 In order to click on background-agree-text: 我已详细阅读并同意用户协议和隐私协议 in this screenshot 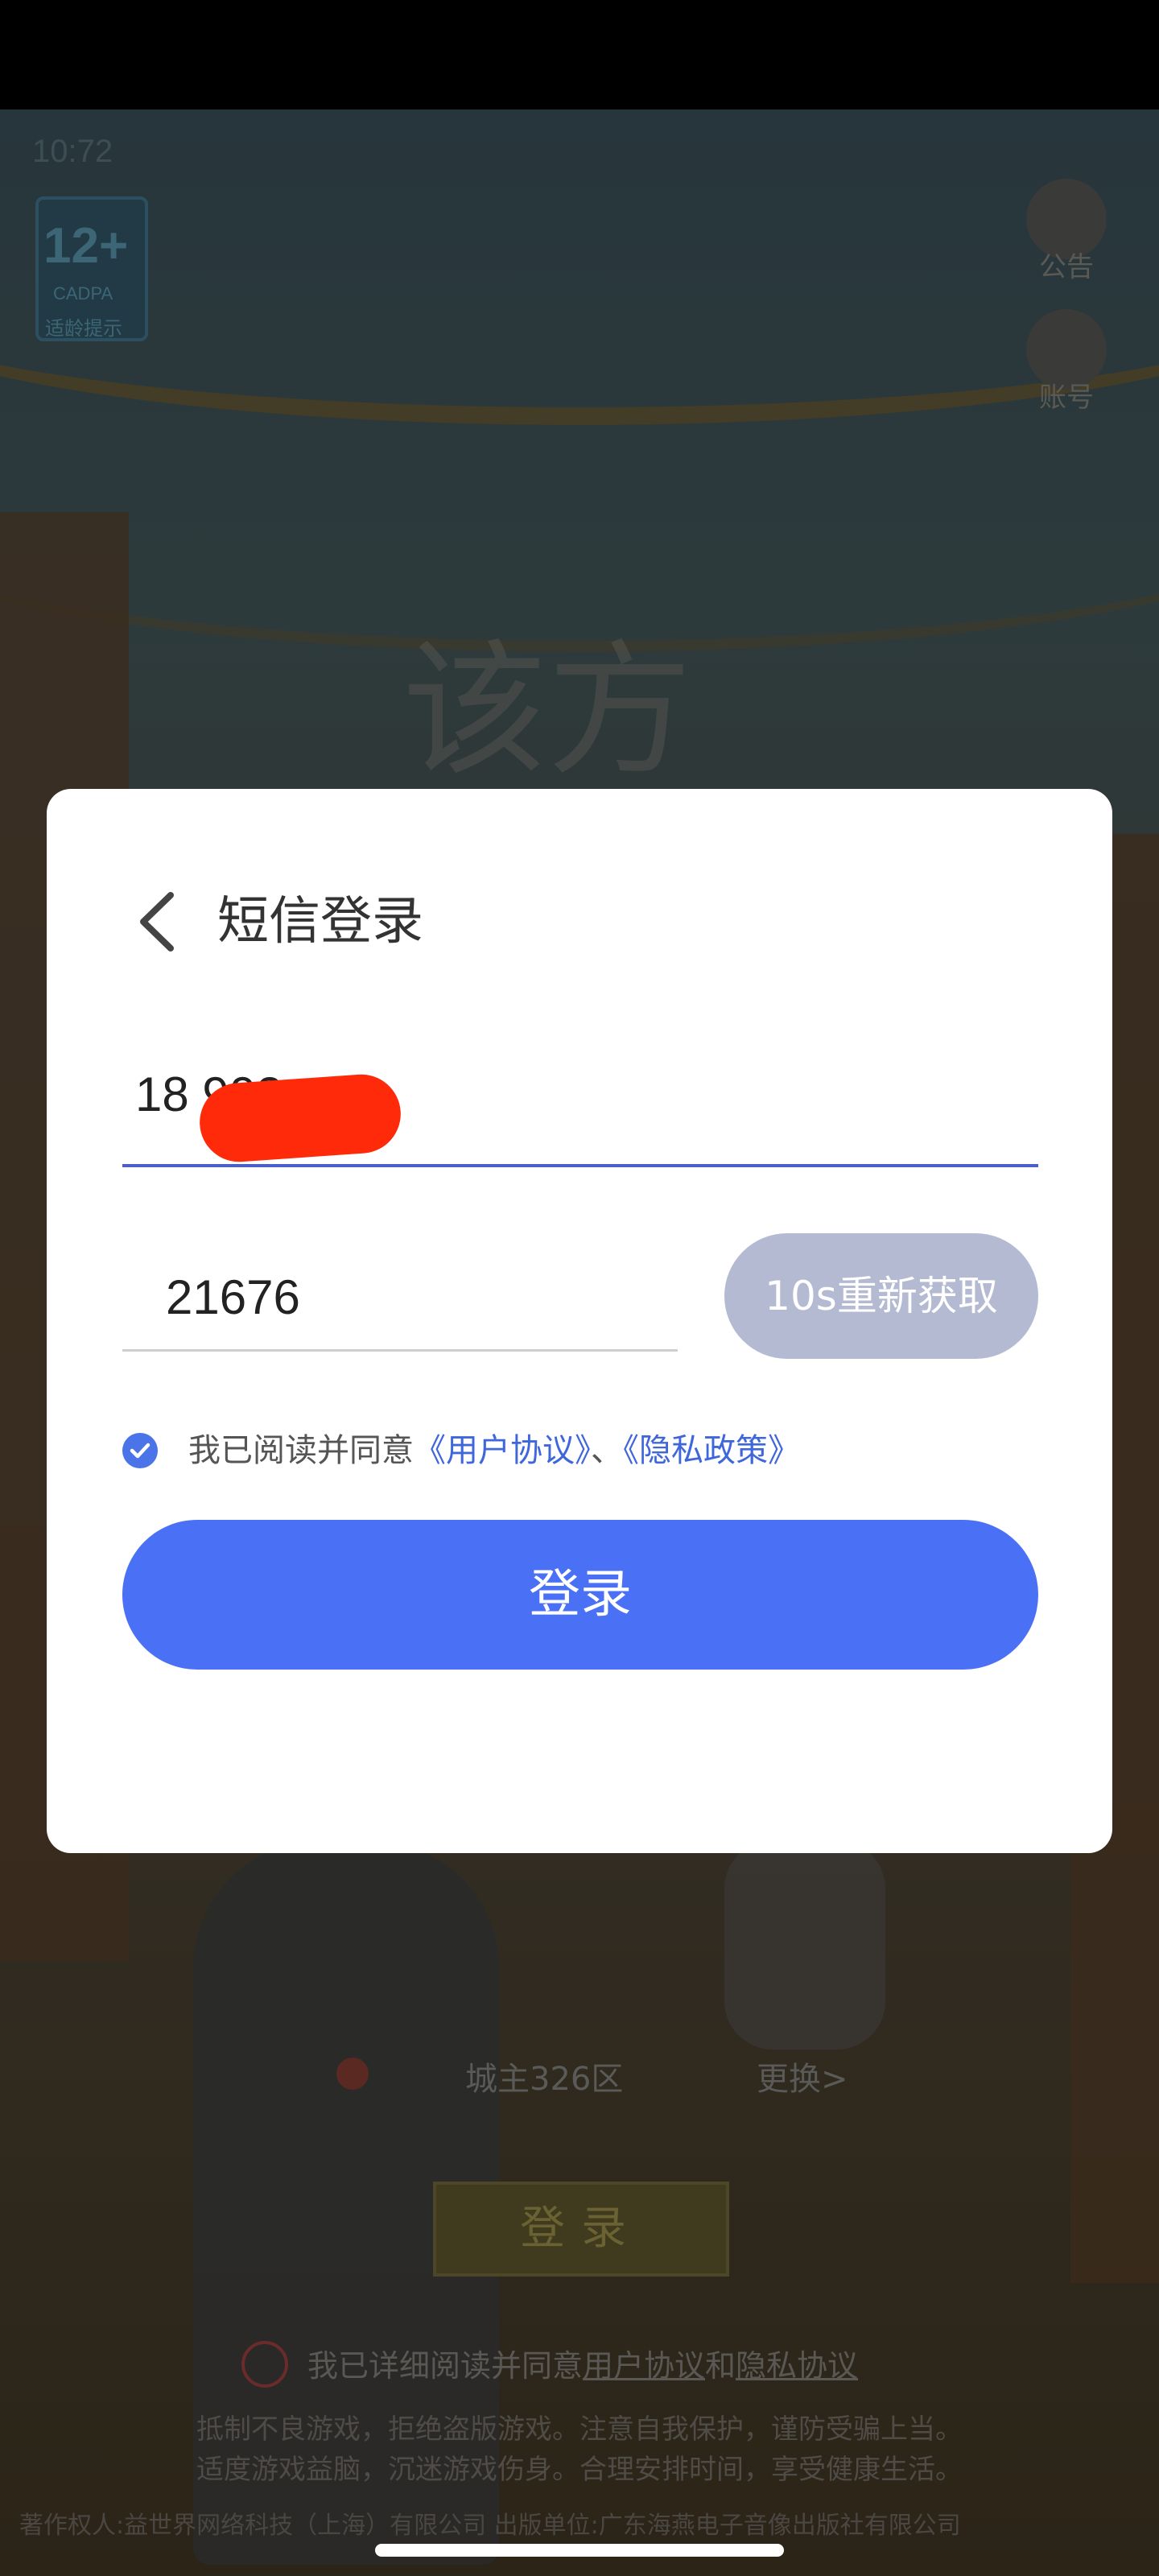, I will do `click(582, 2363)`.